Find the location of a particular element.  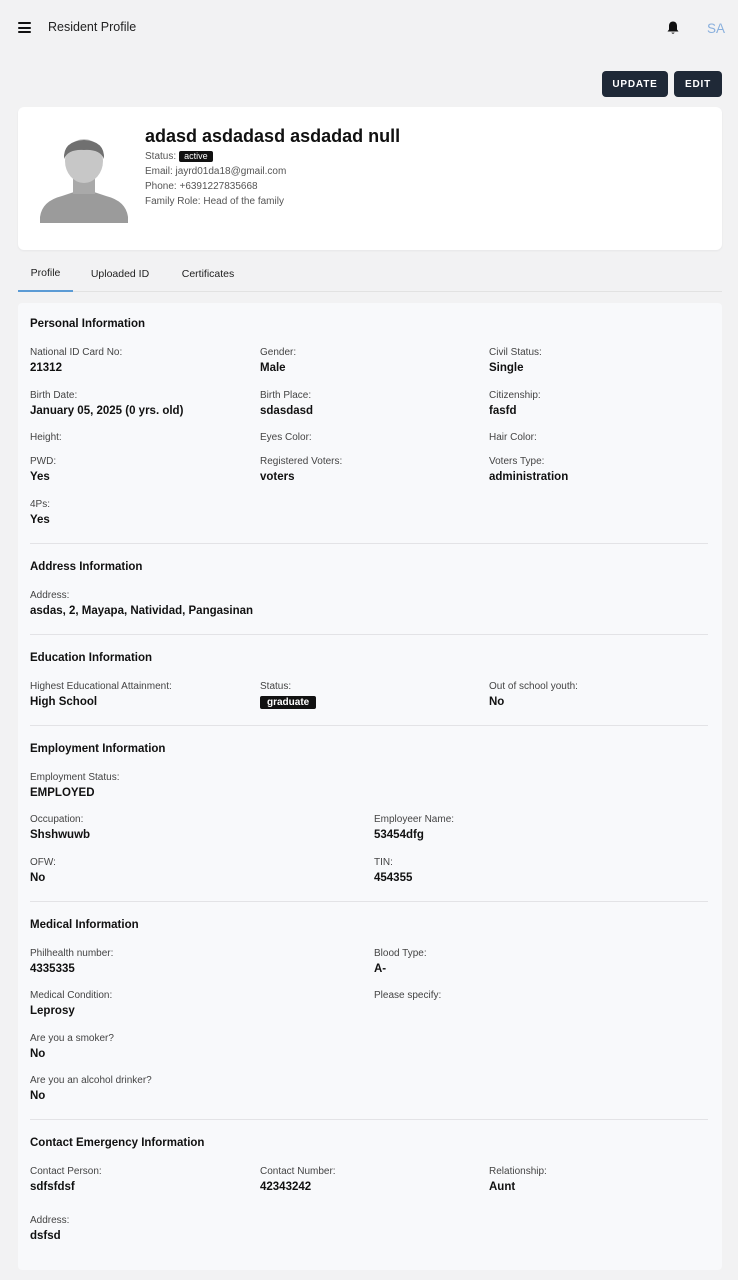

employer-field: Employeer Name: 53454dfg is located at coordinates (414, 827).